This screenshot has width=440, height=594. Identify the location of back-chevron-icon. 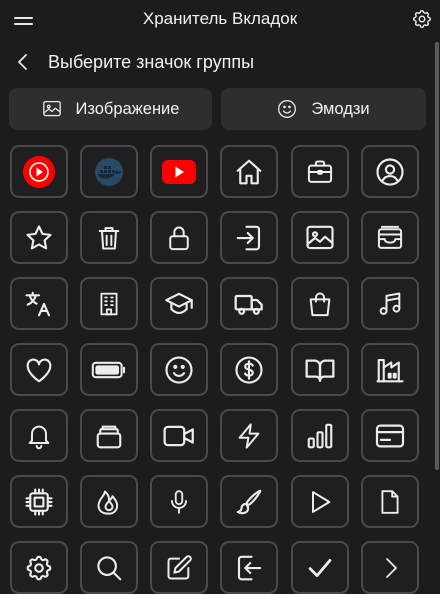
(23, 62).